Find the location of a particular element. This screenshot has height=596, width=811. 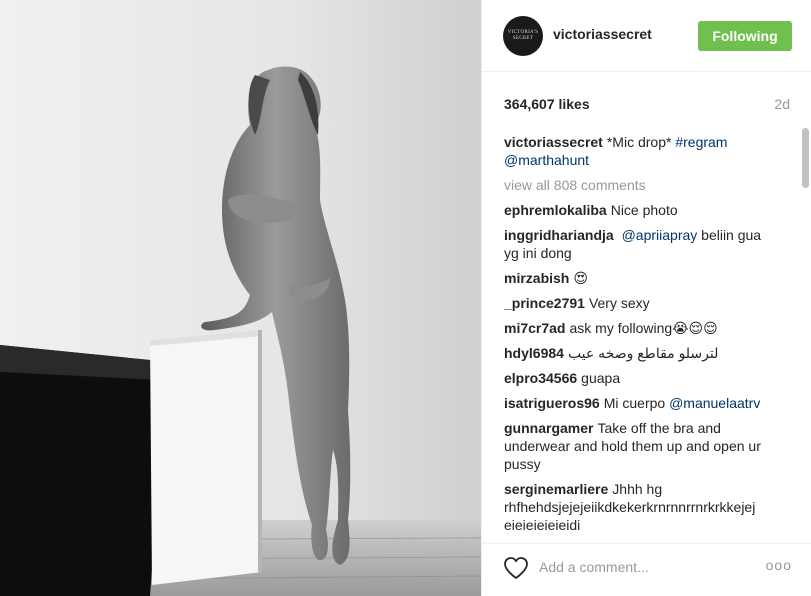

comment-text: لترسلو مقاطع وصخه عيب is located at coordinates (643, 353).